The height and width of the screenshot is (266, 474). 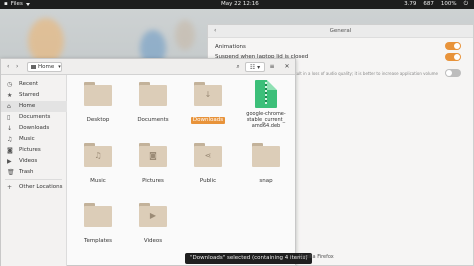 I want to click on folder-public: ⋖ Public, so click(x=208, y=164).